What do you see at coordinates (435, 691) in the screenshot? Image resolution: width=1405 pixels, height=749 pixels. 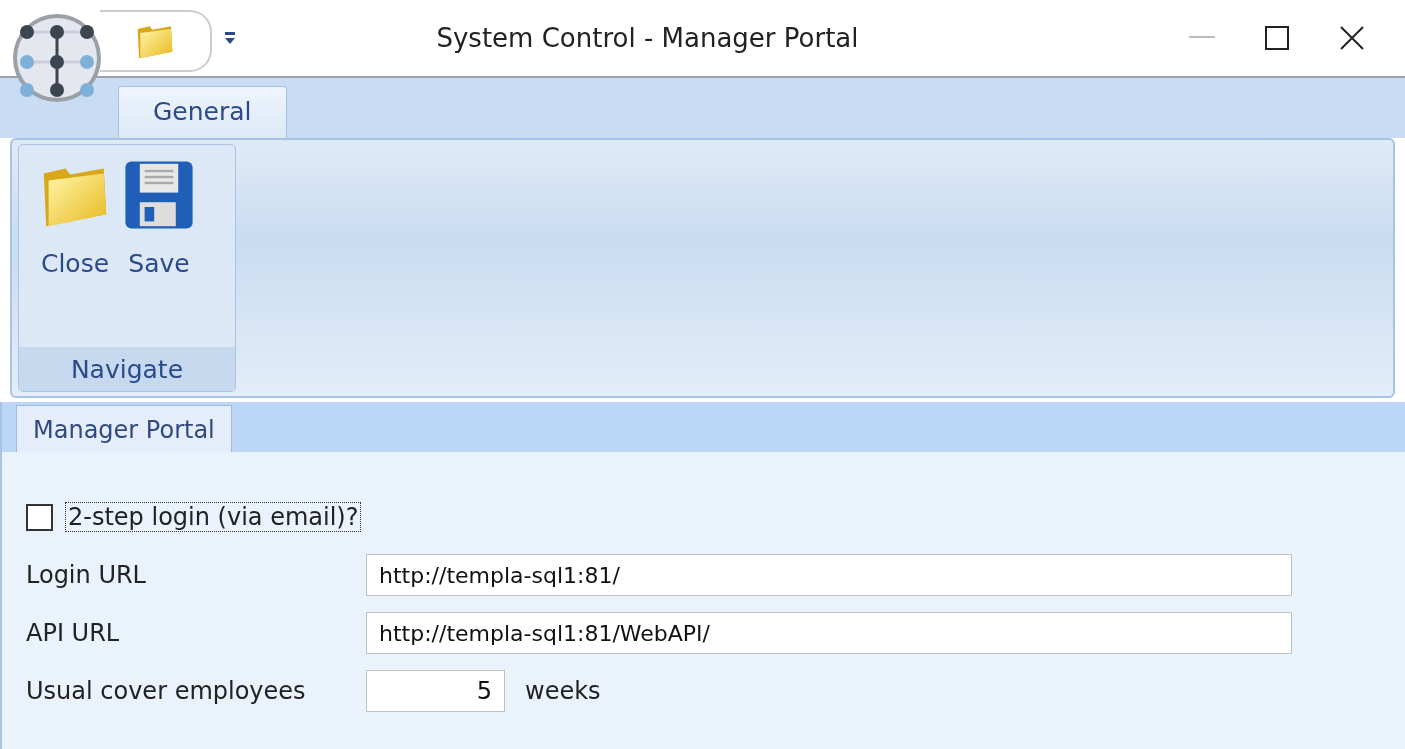 I see `number-field: 5` at bounding box center [435, 691].